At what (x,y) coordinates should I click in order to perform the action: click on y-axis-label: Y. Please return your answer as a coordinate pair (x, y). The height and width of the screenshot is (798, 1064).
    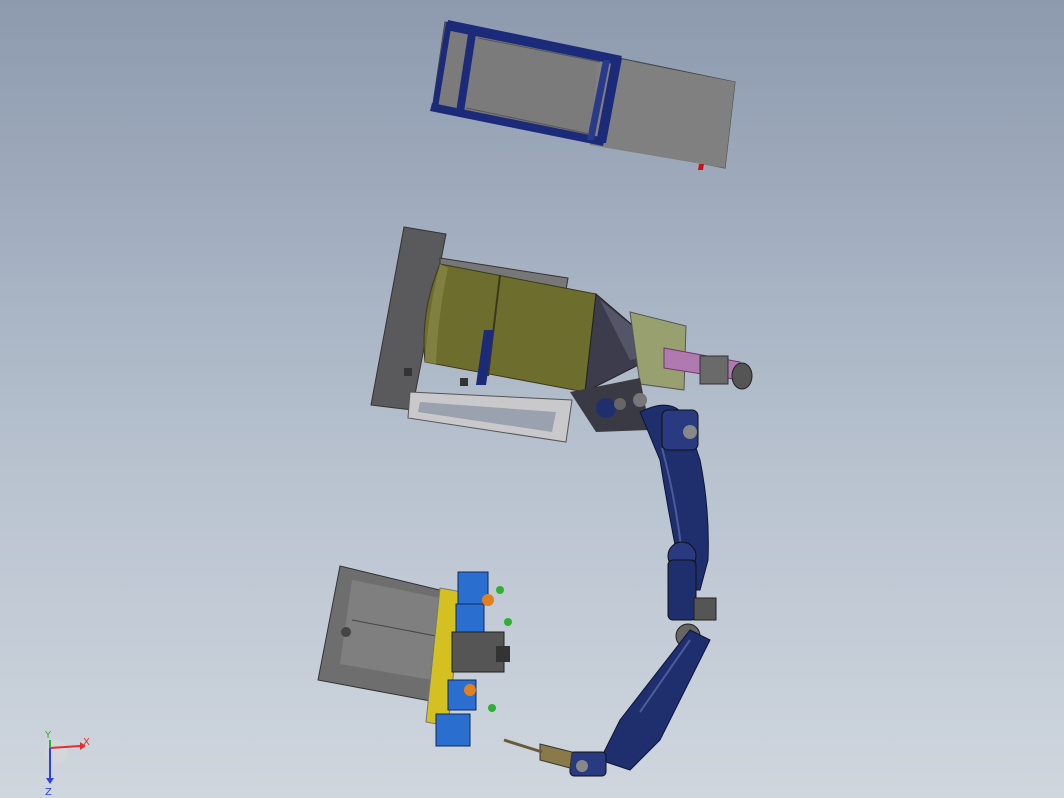
    Looking at the image, I should click on (48, 735).